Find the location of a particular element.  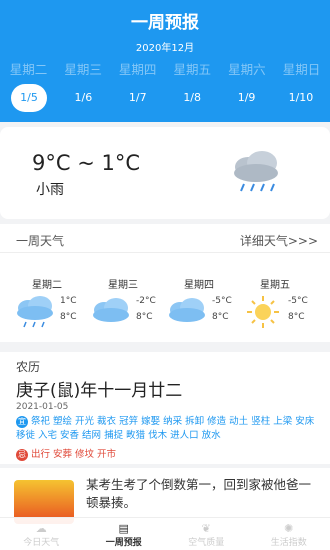

weekday-label: 星期日 is located at coordinates (301, 69).